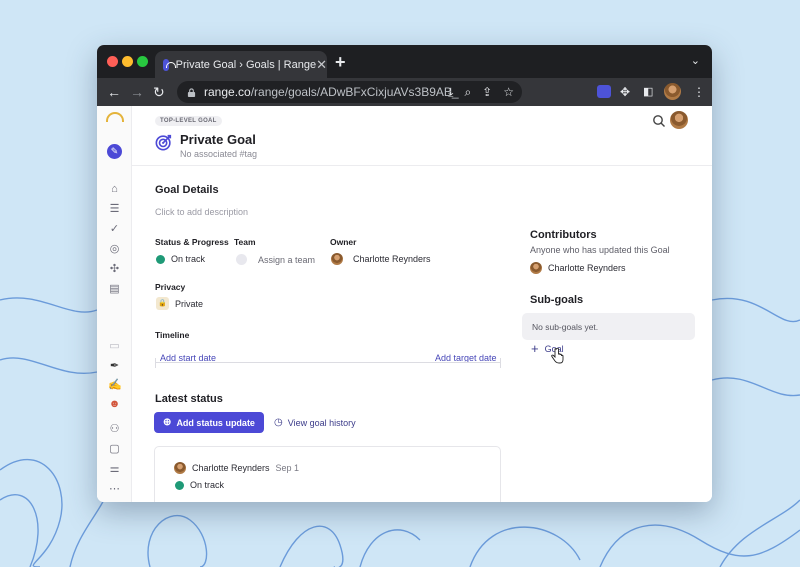 This screenshot has height=567, width=800. I want to click on integrations-icon: ✣, so click(114, 269).